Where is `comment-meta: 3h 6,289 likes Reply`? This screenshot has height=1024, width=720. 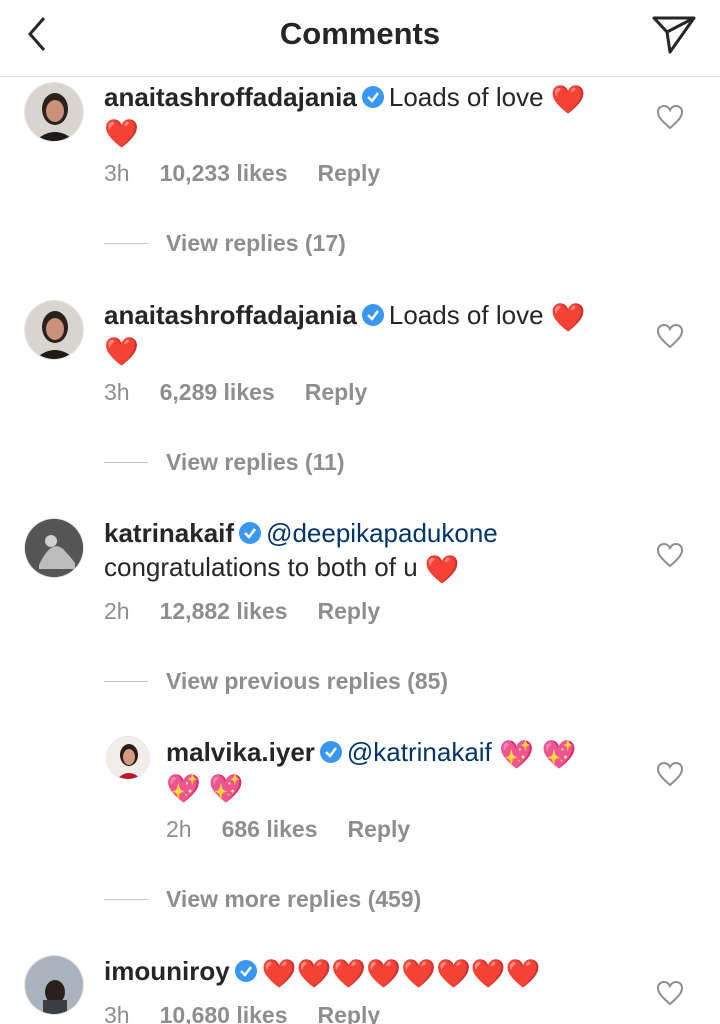 comment-meta: 3h 6,289 likes Reply is located at coordinates (250, 392).